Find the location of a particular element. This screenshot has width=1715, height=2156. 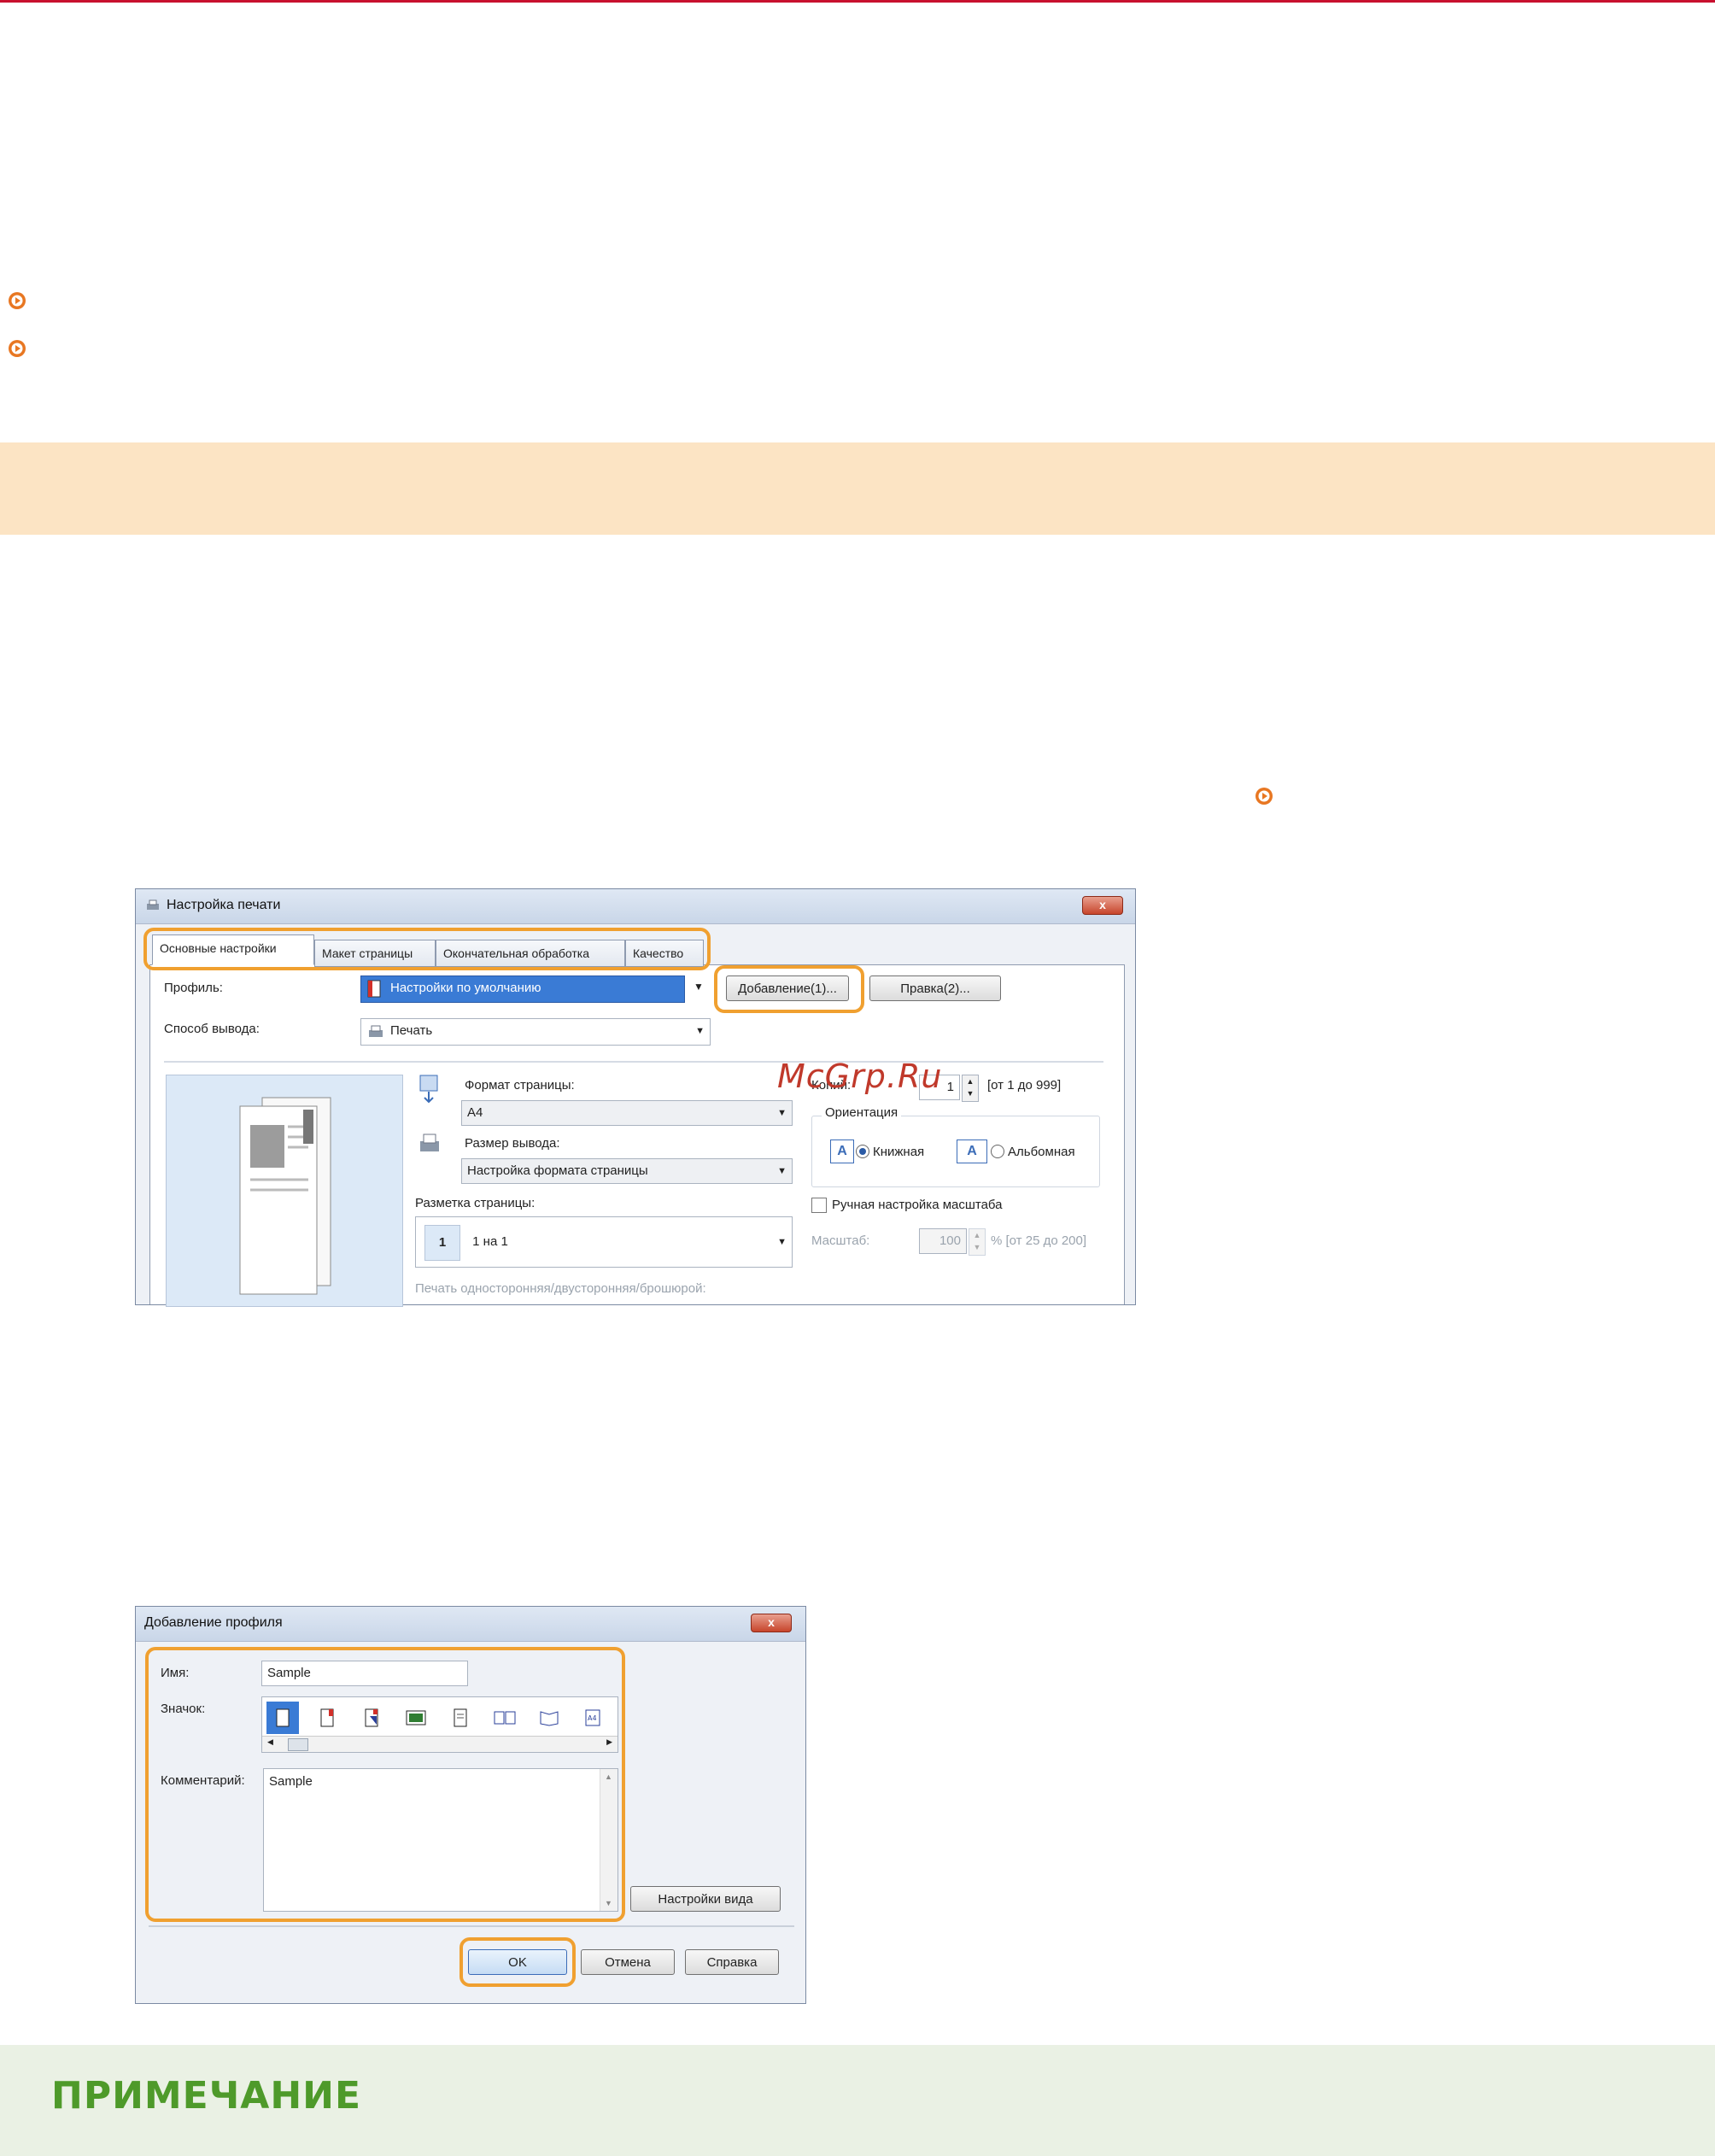

scaling-range: % [от 25 до 200] is located at coordinates (1039, 1241).